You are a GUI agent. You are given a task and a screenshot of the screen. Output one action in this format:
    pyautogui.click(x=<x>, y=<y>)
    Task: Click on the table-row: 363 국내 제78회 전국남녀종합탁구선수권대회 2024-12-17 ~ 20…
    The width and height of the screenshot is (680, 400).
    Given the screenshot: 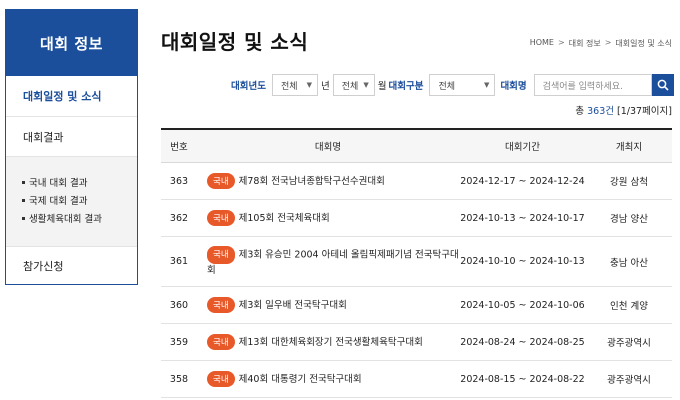 What is the action you would take?
    pyautogui.click(x=416, y=181)
    